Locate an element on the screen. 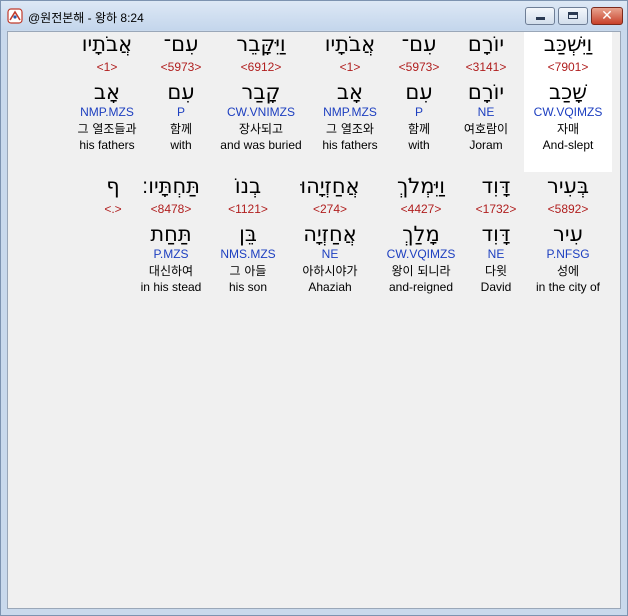  korean-gloss: 장사되고 is located at coordinates (261, 129).